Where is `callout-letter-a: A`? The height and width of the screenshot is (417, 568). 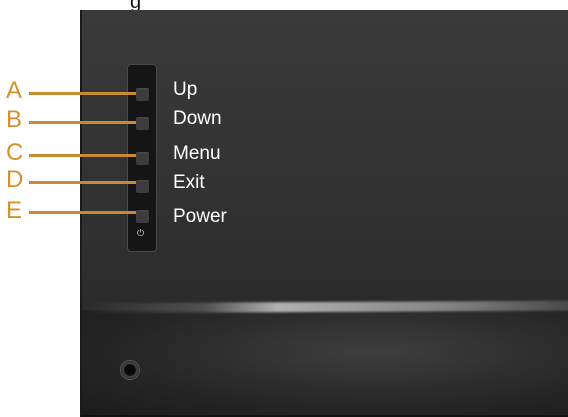 callout-letter-a: A is located at coordinates (14, 90).